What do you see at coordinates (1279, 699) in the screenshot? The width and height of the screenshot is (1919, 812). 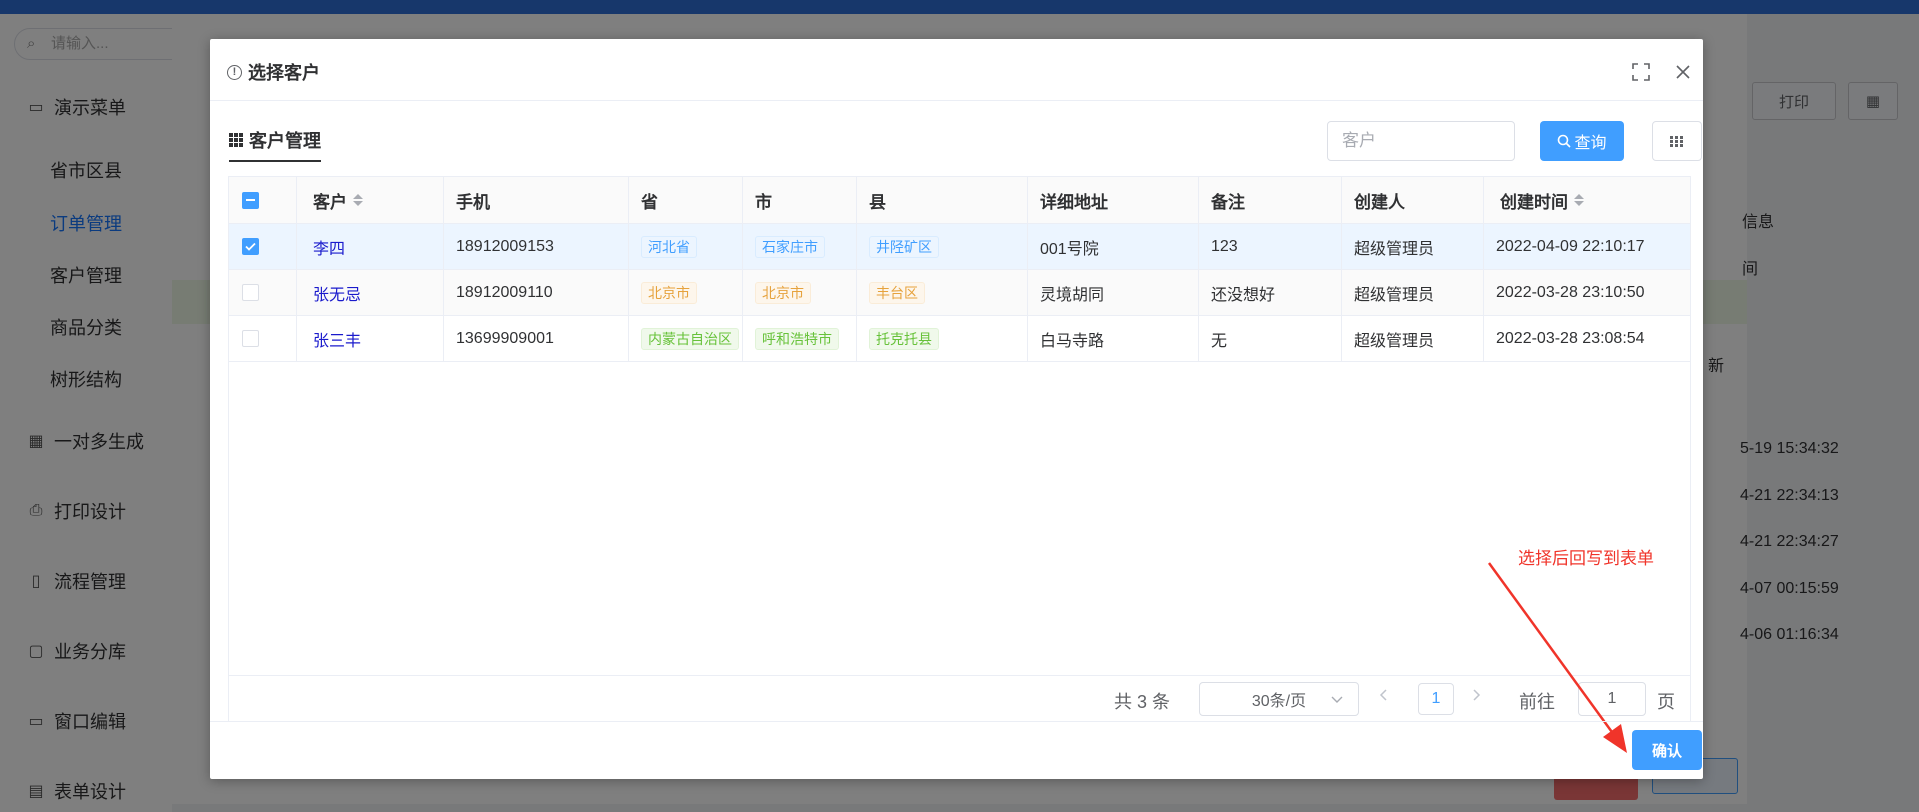 I see `page-size-select: 30条/页` at bounding box center [1279, 699].